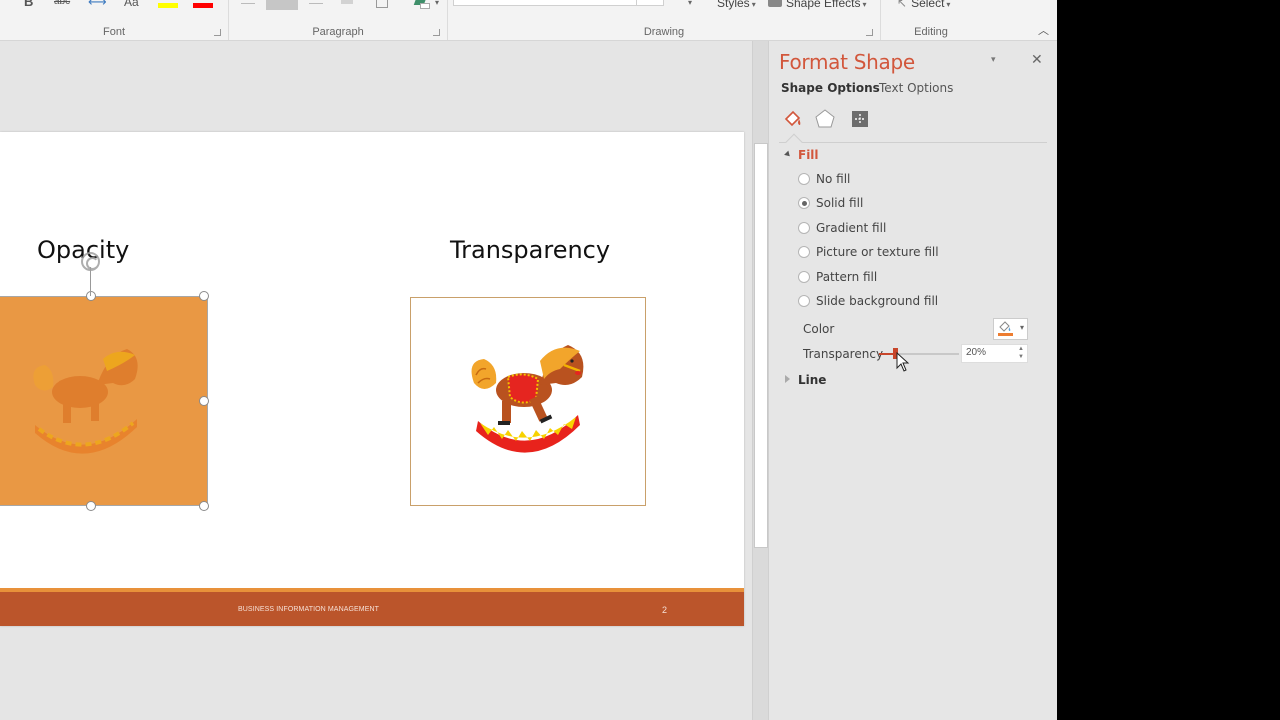 The image size is (1280, 720). Describe the element at coordinates (808, 155) in the screenshot. I see `fill-section-label: Fill` at that location.